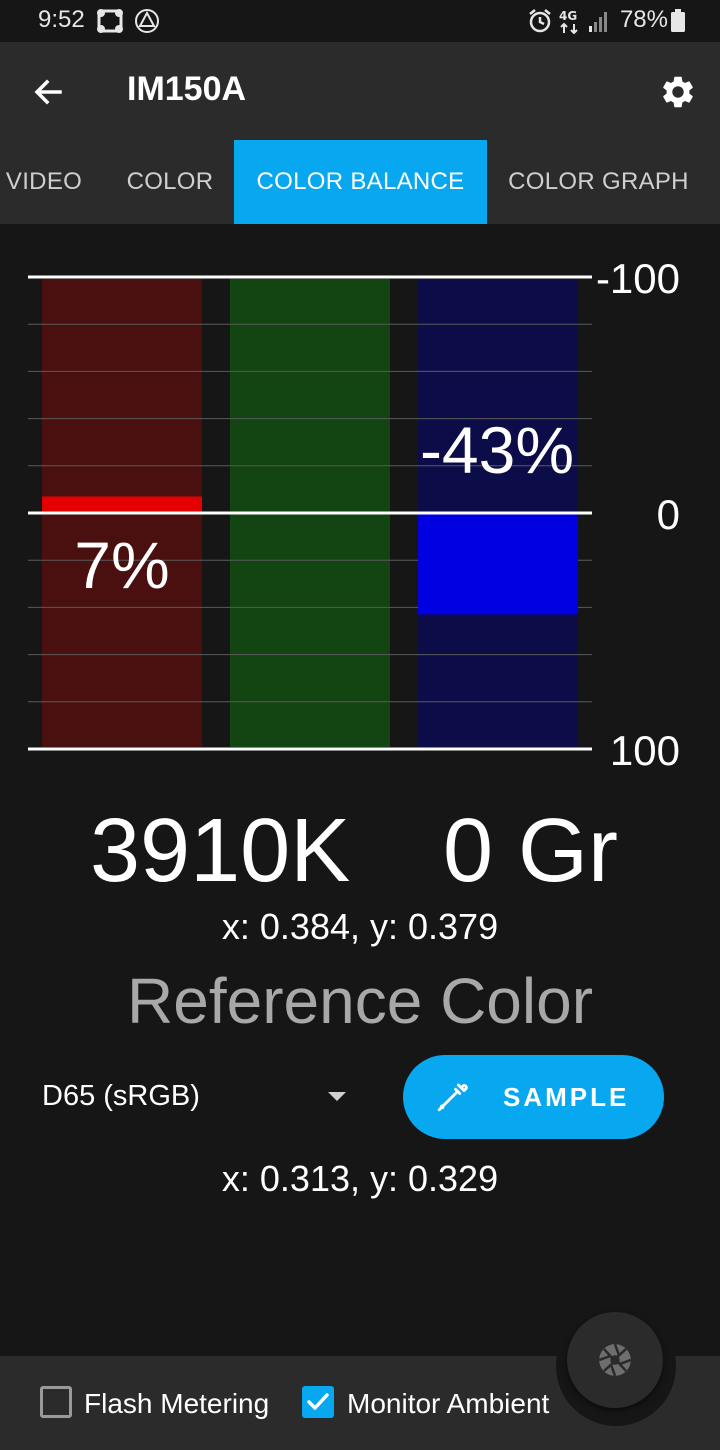 The width and height of the screenshot is (720, 1450). I want to click on flash-metering-label: Flash Metering, so click(177, 1403).